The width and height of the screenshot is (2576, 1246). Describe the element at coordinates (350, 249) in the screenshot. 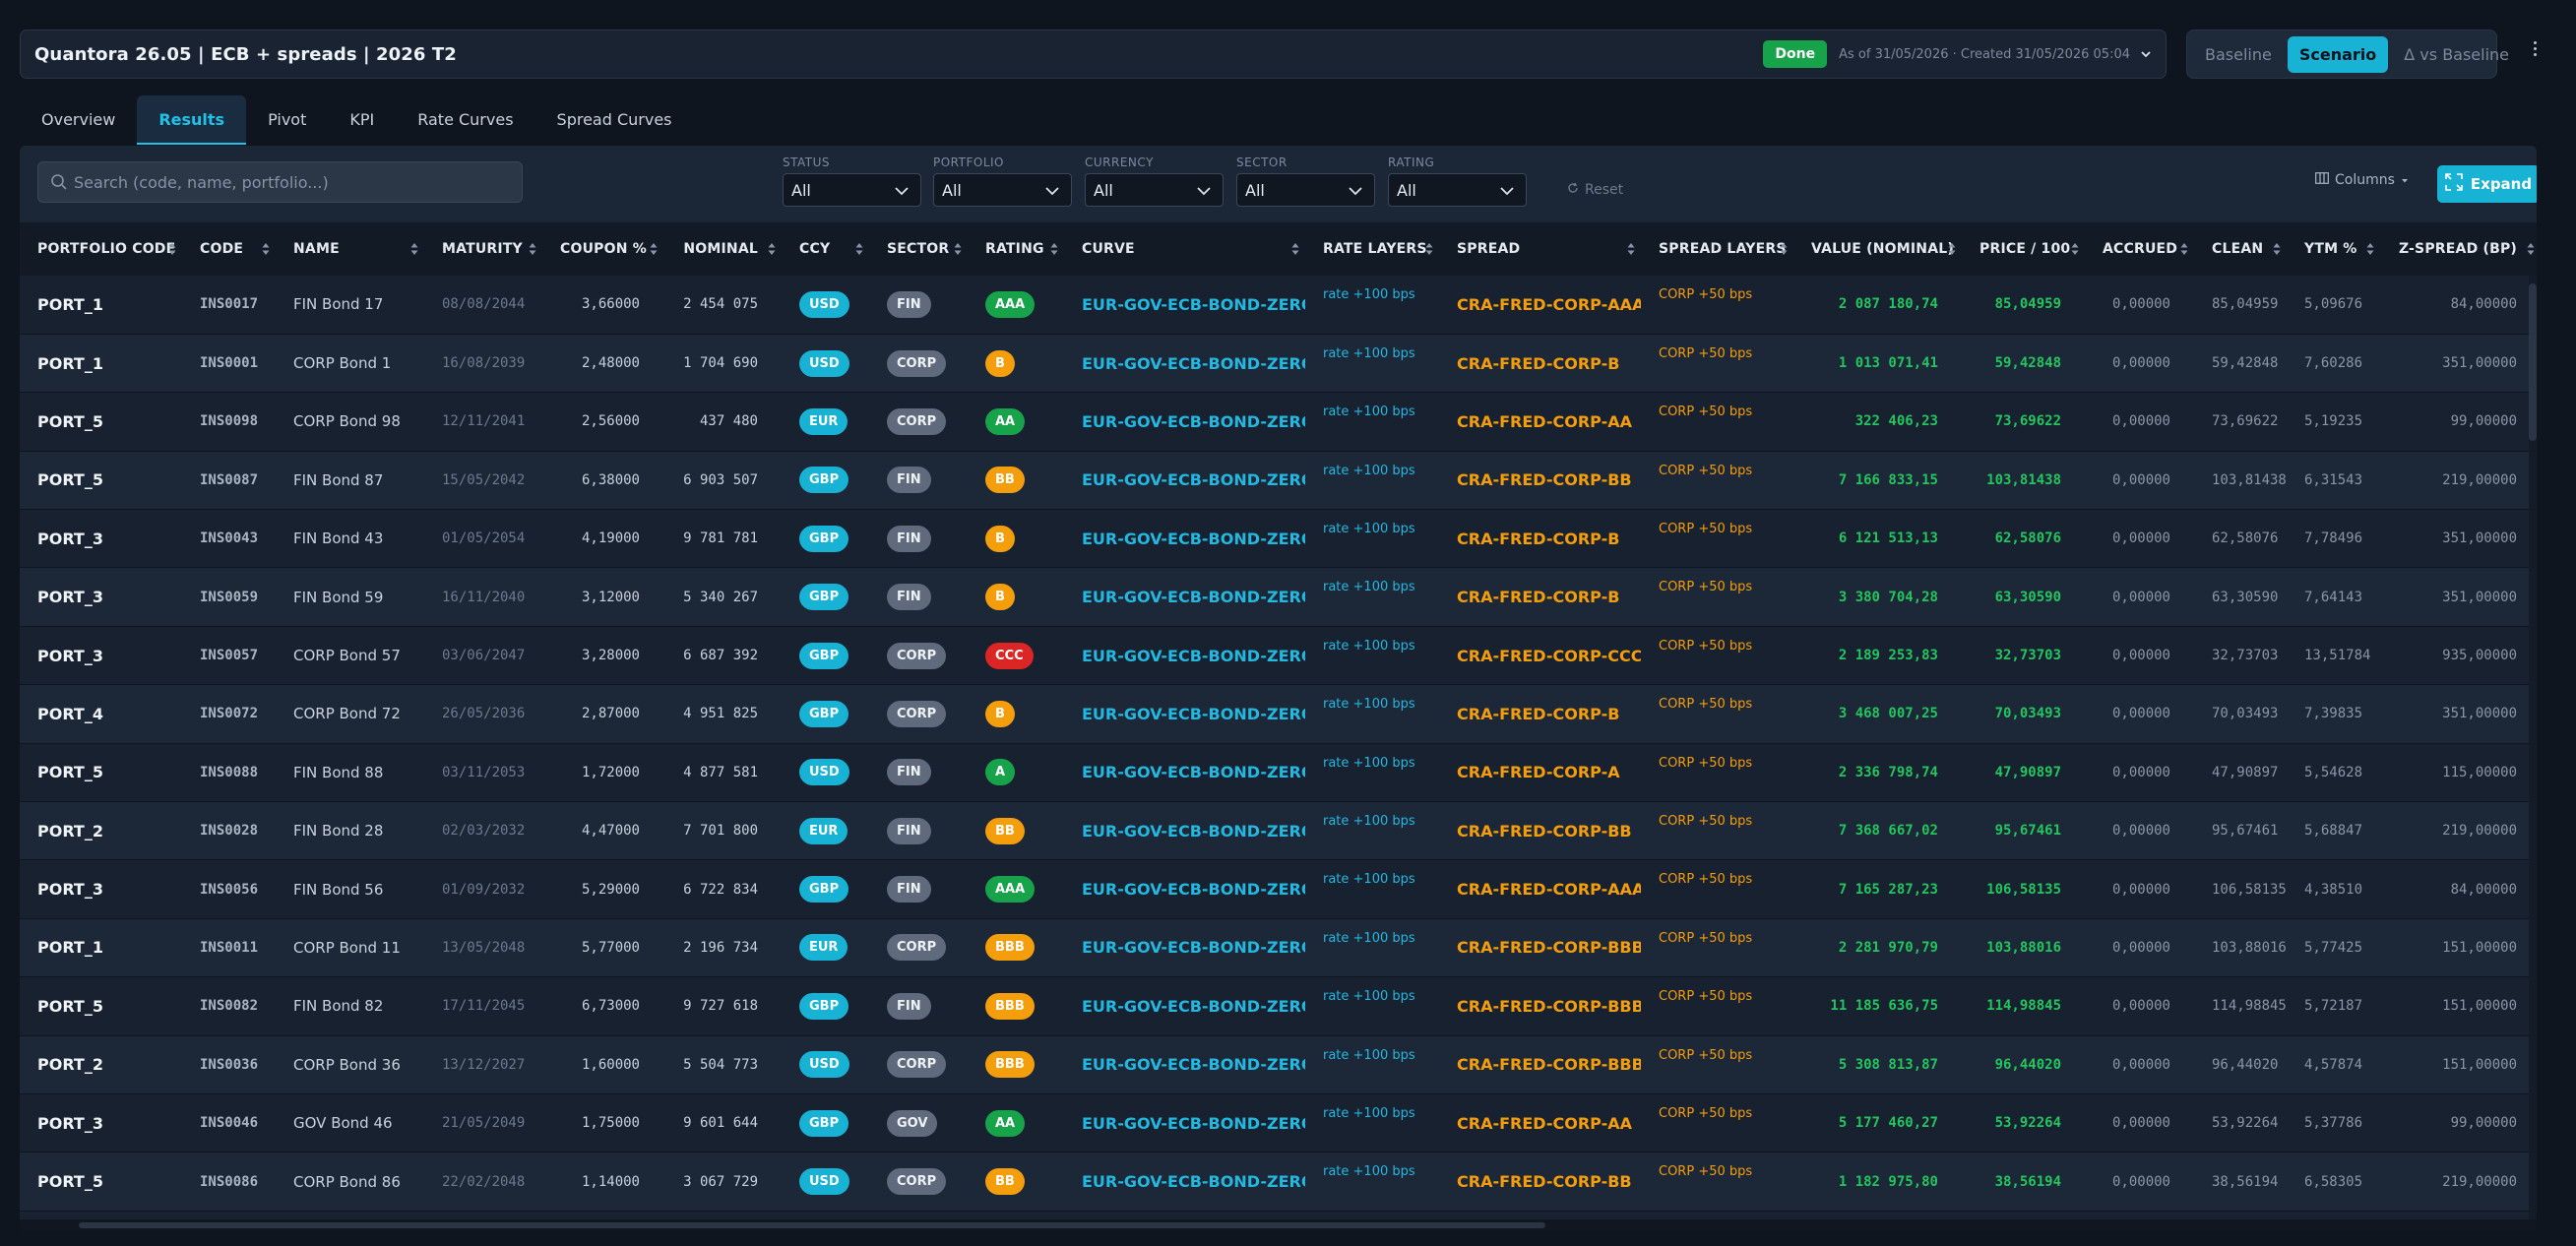

I see `column-header-name: NAME` at that location.